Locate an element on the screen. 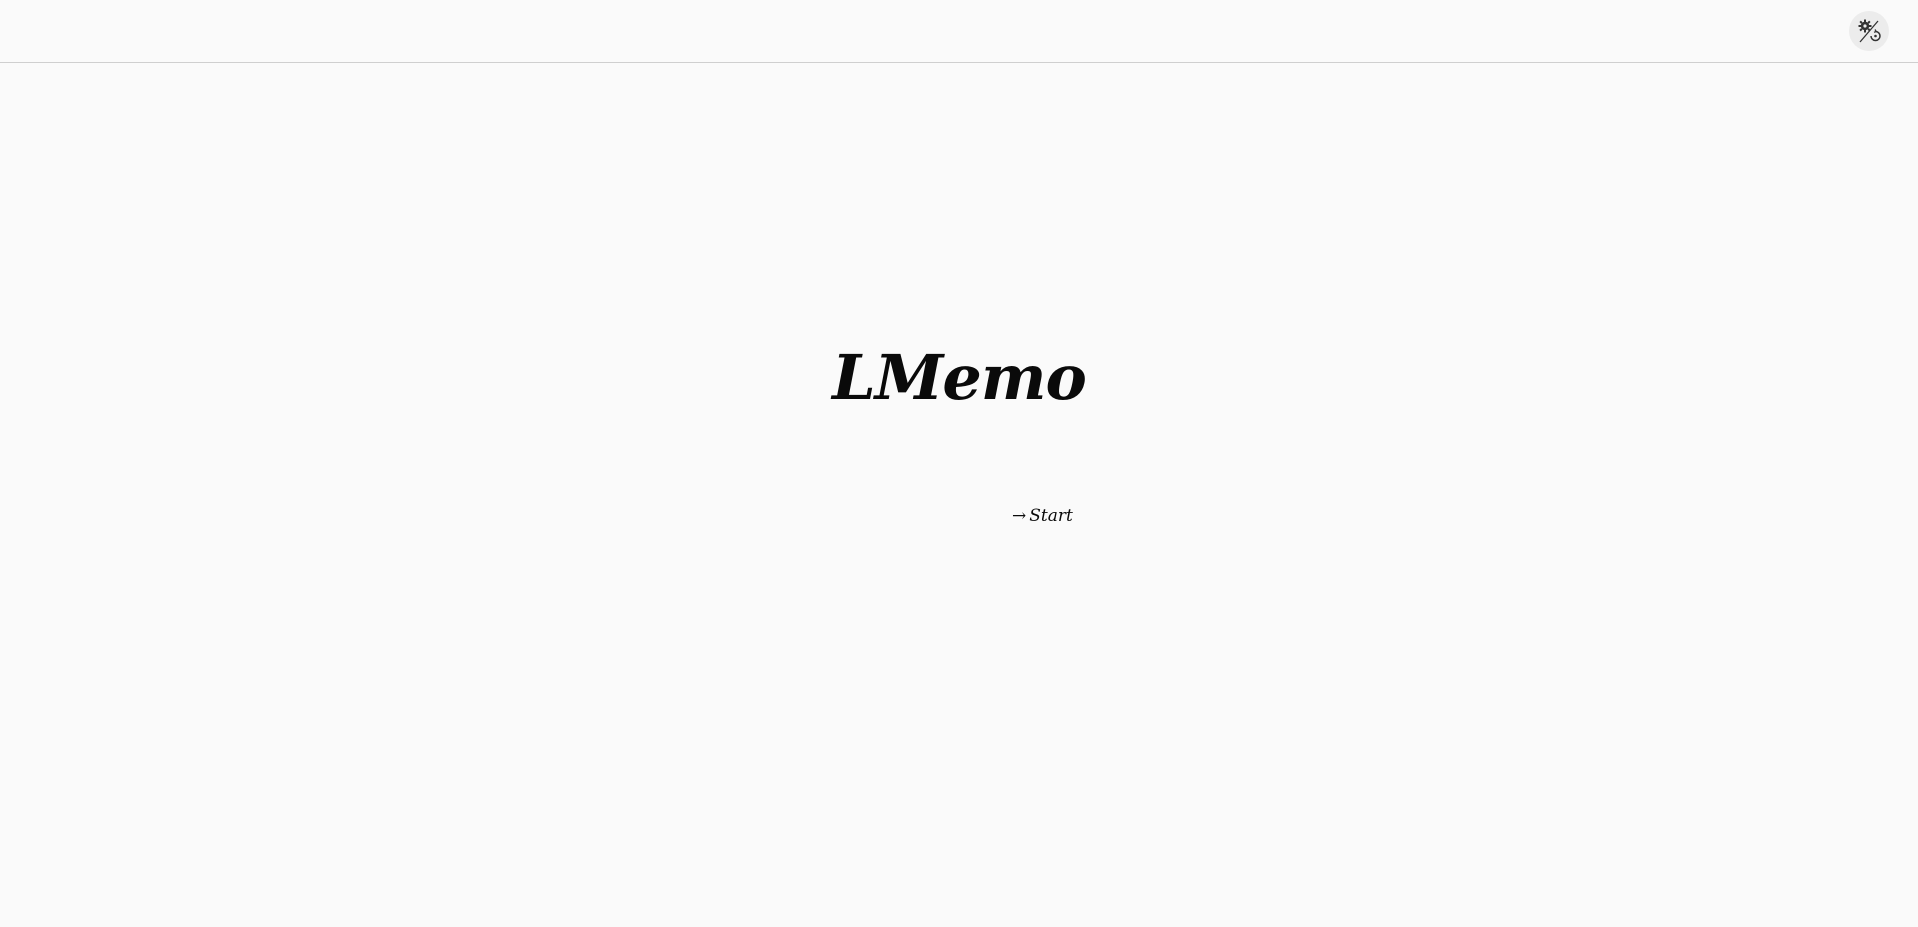 Image resolution: width=1918 pixels, height=927 pixels. start-label: Start is located at coordinates (1051, 516).